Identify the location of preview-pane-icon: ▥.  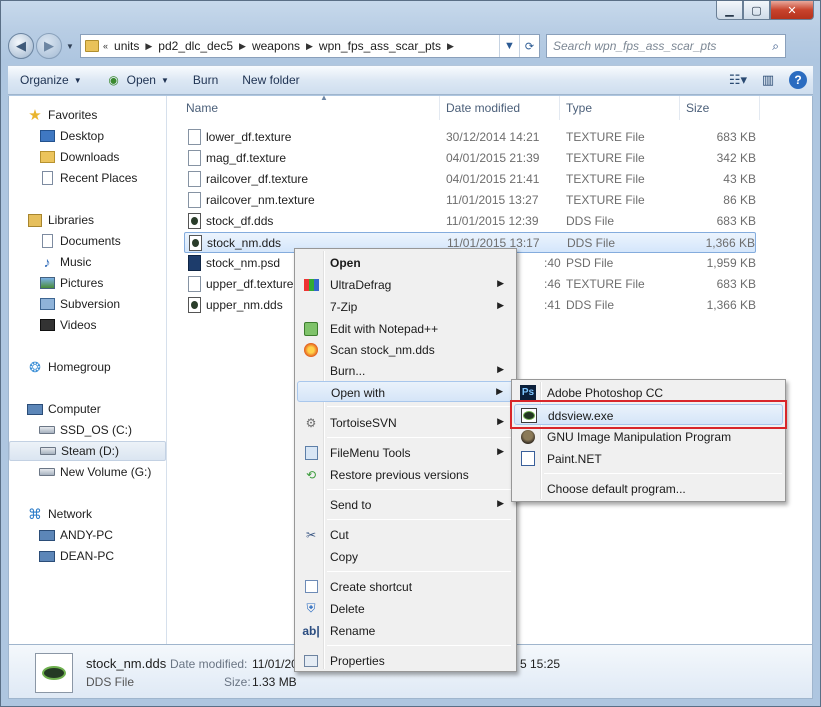
(768, 80).